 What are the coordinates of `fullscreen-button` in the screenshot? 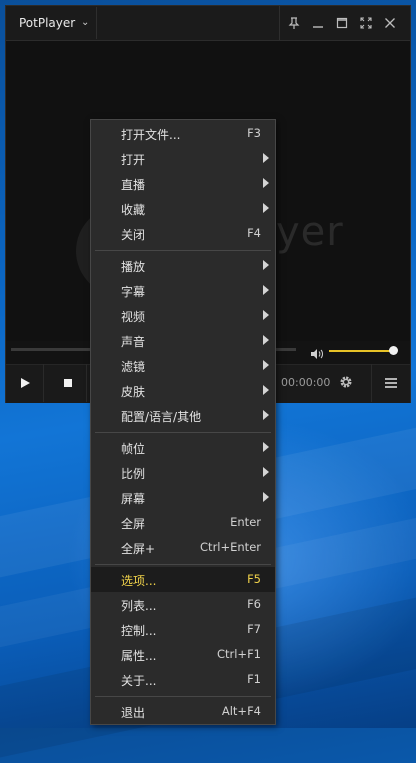 It's located at (366, 23).